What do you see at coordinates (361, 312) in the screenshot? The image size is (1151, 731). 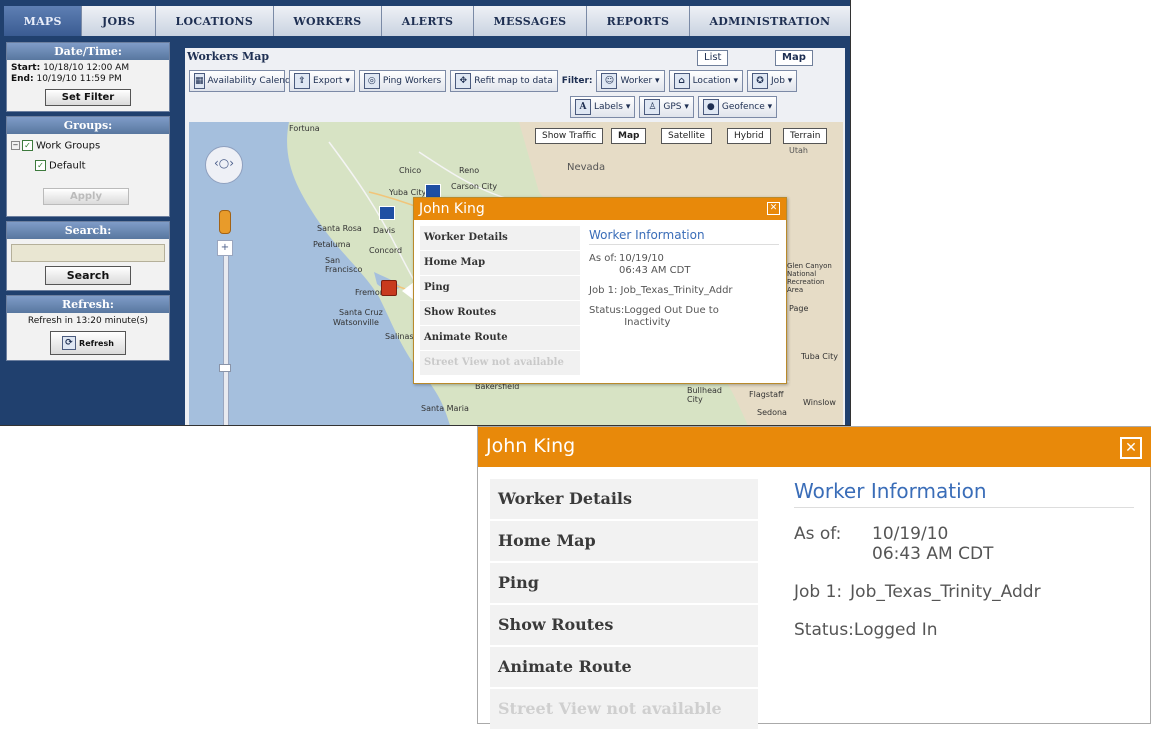 I see `map-label-santacruz: Santa Cruz` at bounding box center [361, 312].